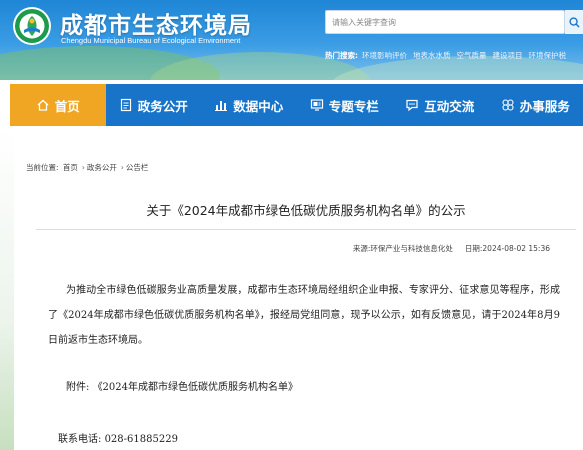 This screenshot has height=450, width=583. Describe the element at coordinates (548, 55) in the screenshot. I see `hot-search-link: 环境保护税` at that location.